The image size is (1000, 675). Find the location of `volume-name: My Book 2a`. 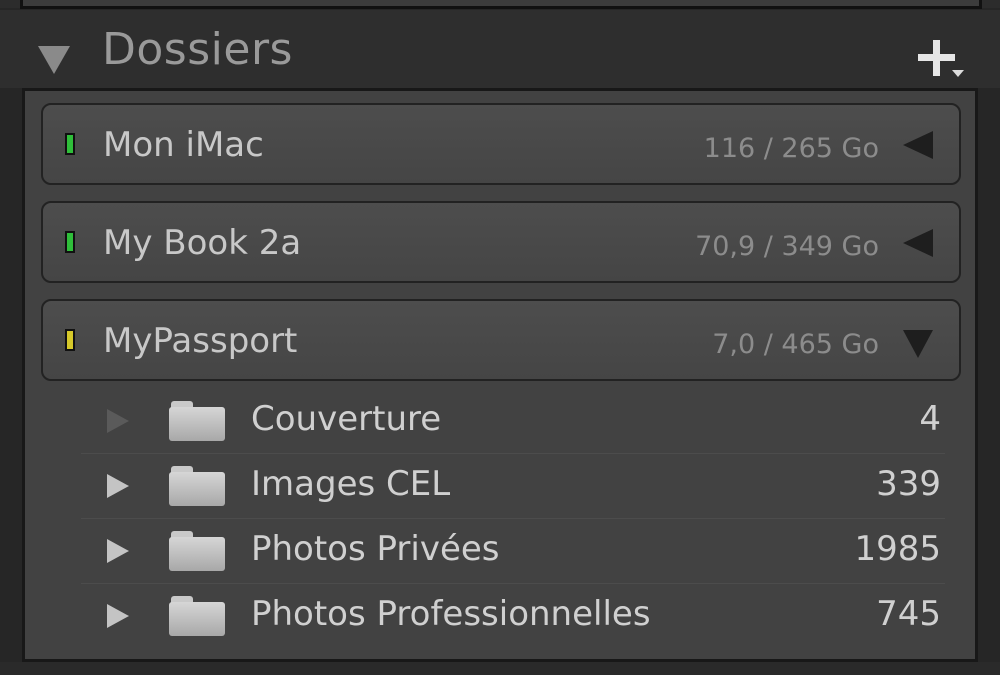

volume-name: My Book 2a is located at coordinates (202, 243).